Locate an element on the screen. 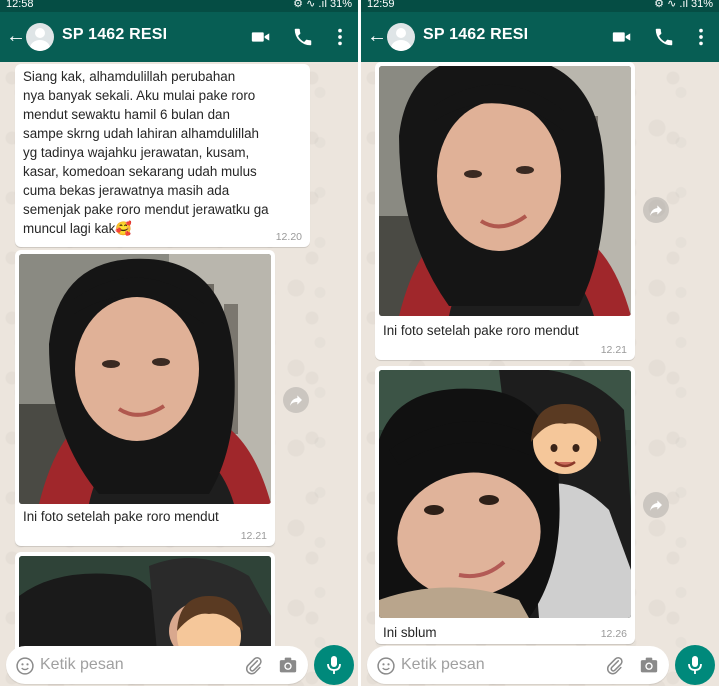  status-time: 12:58 is located at coordinates (20, 5).